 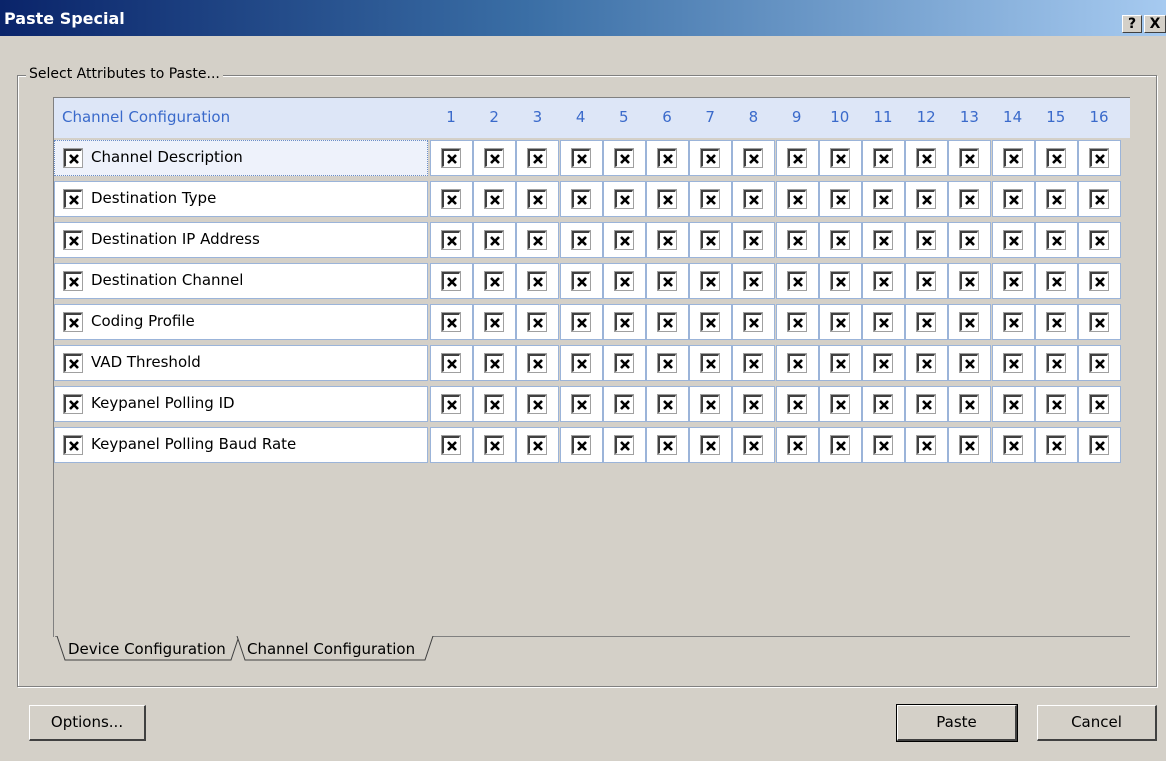 What do you see at coordinates (331, 649) in the screenshot?
I see `tab-channel-configuration: Channel Configuration` at bounding box center [331, 649].